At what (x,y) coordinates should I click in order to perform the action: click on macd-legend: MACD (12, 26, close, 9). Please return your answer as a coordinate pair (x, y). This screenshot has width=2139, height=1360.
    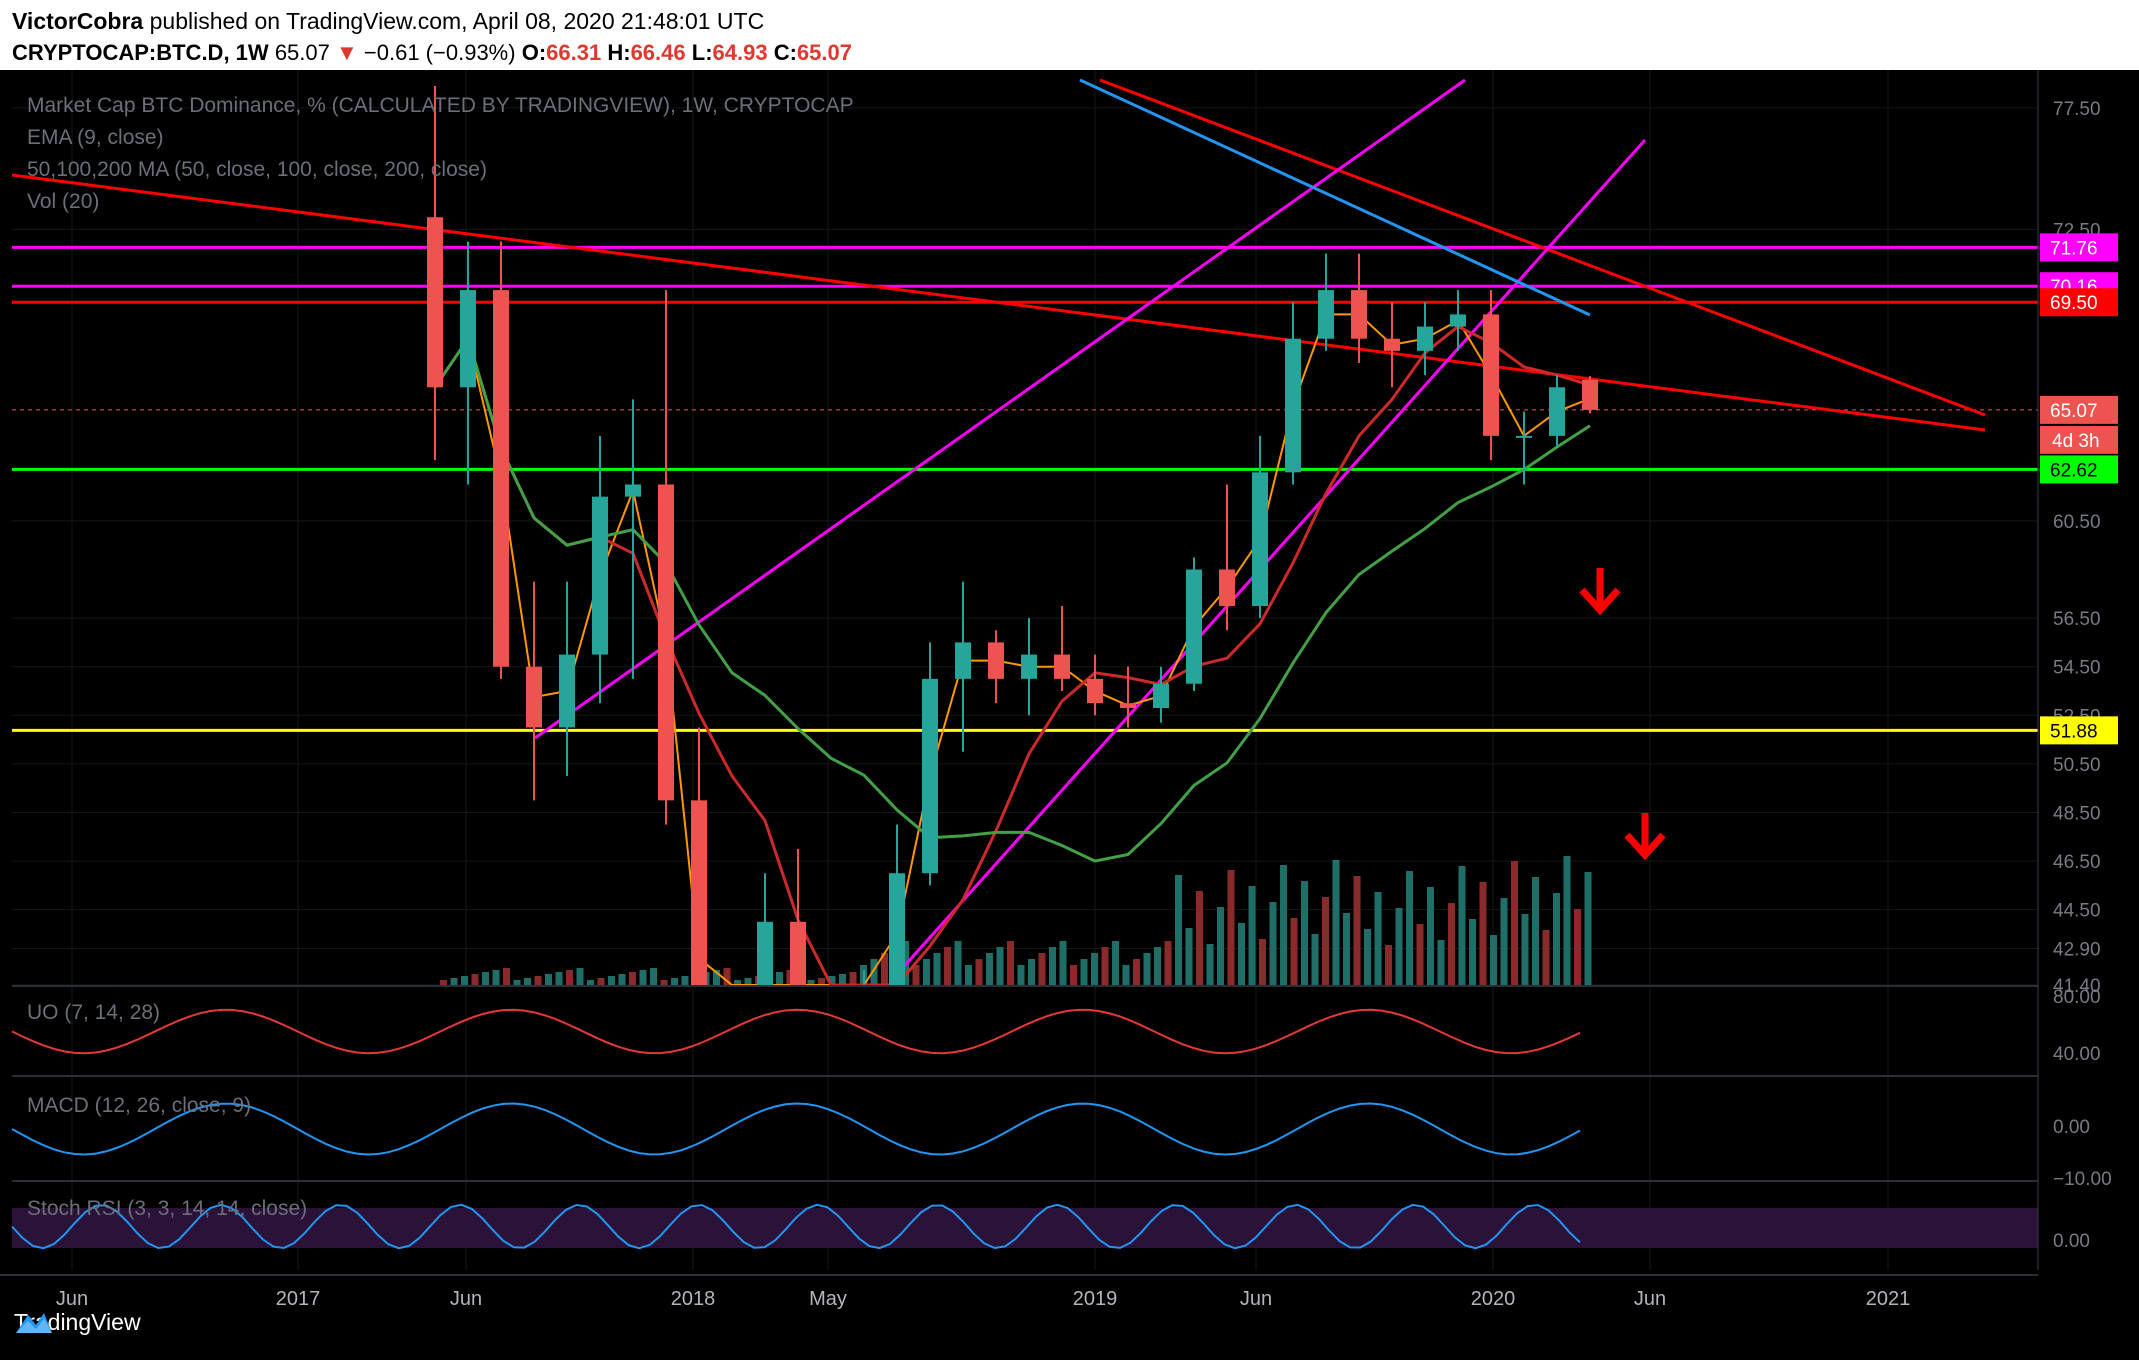
    Looking at the image, I should click on (139, 1106).